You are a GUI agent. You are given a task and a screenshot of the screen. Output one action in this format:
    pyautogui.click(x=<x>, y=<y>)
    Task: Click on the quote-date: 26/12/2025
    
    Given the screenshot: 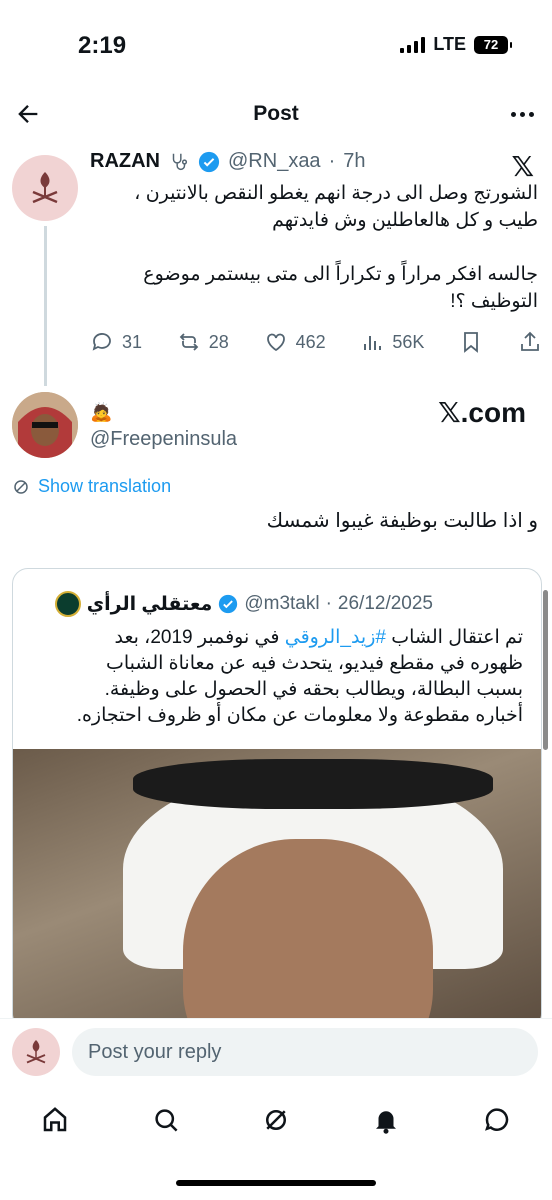 What is the action you would take?
    pyautogui.click(x=385, y=603)
    